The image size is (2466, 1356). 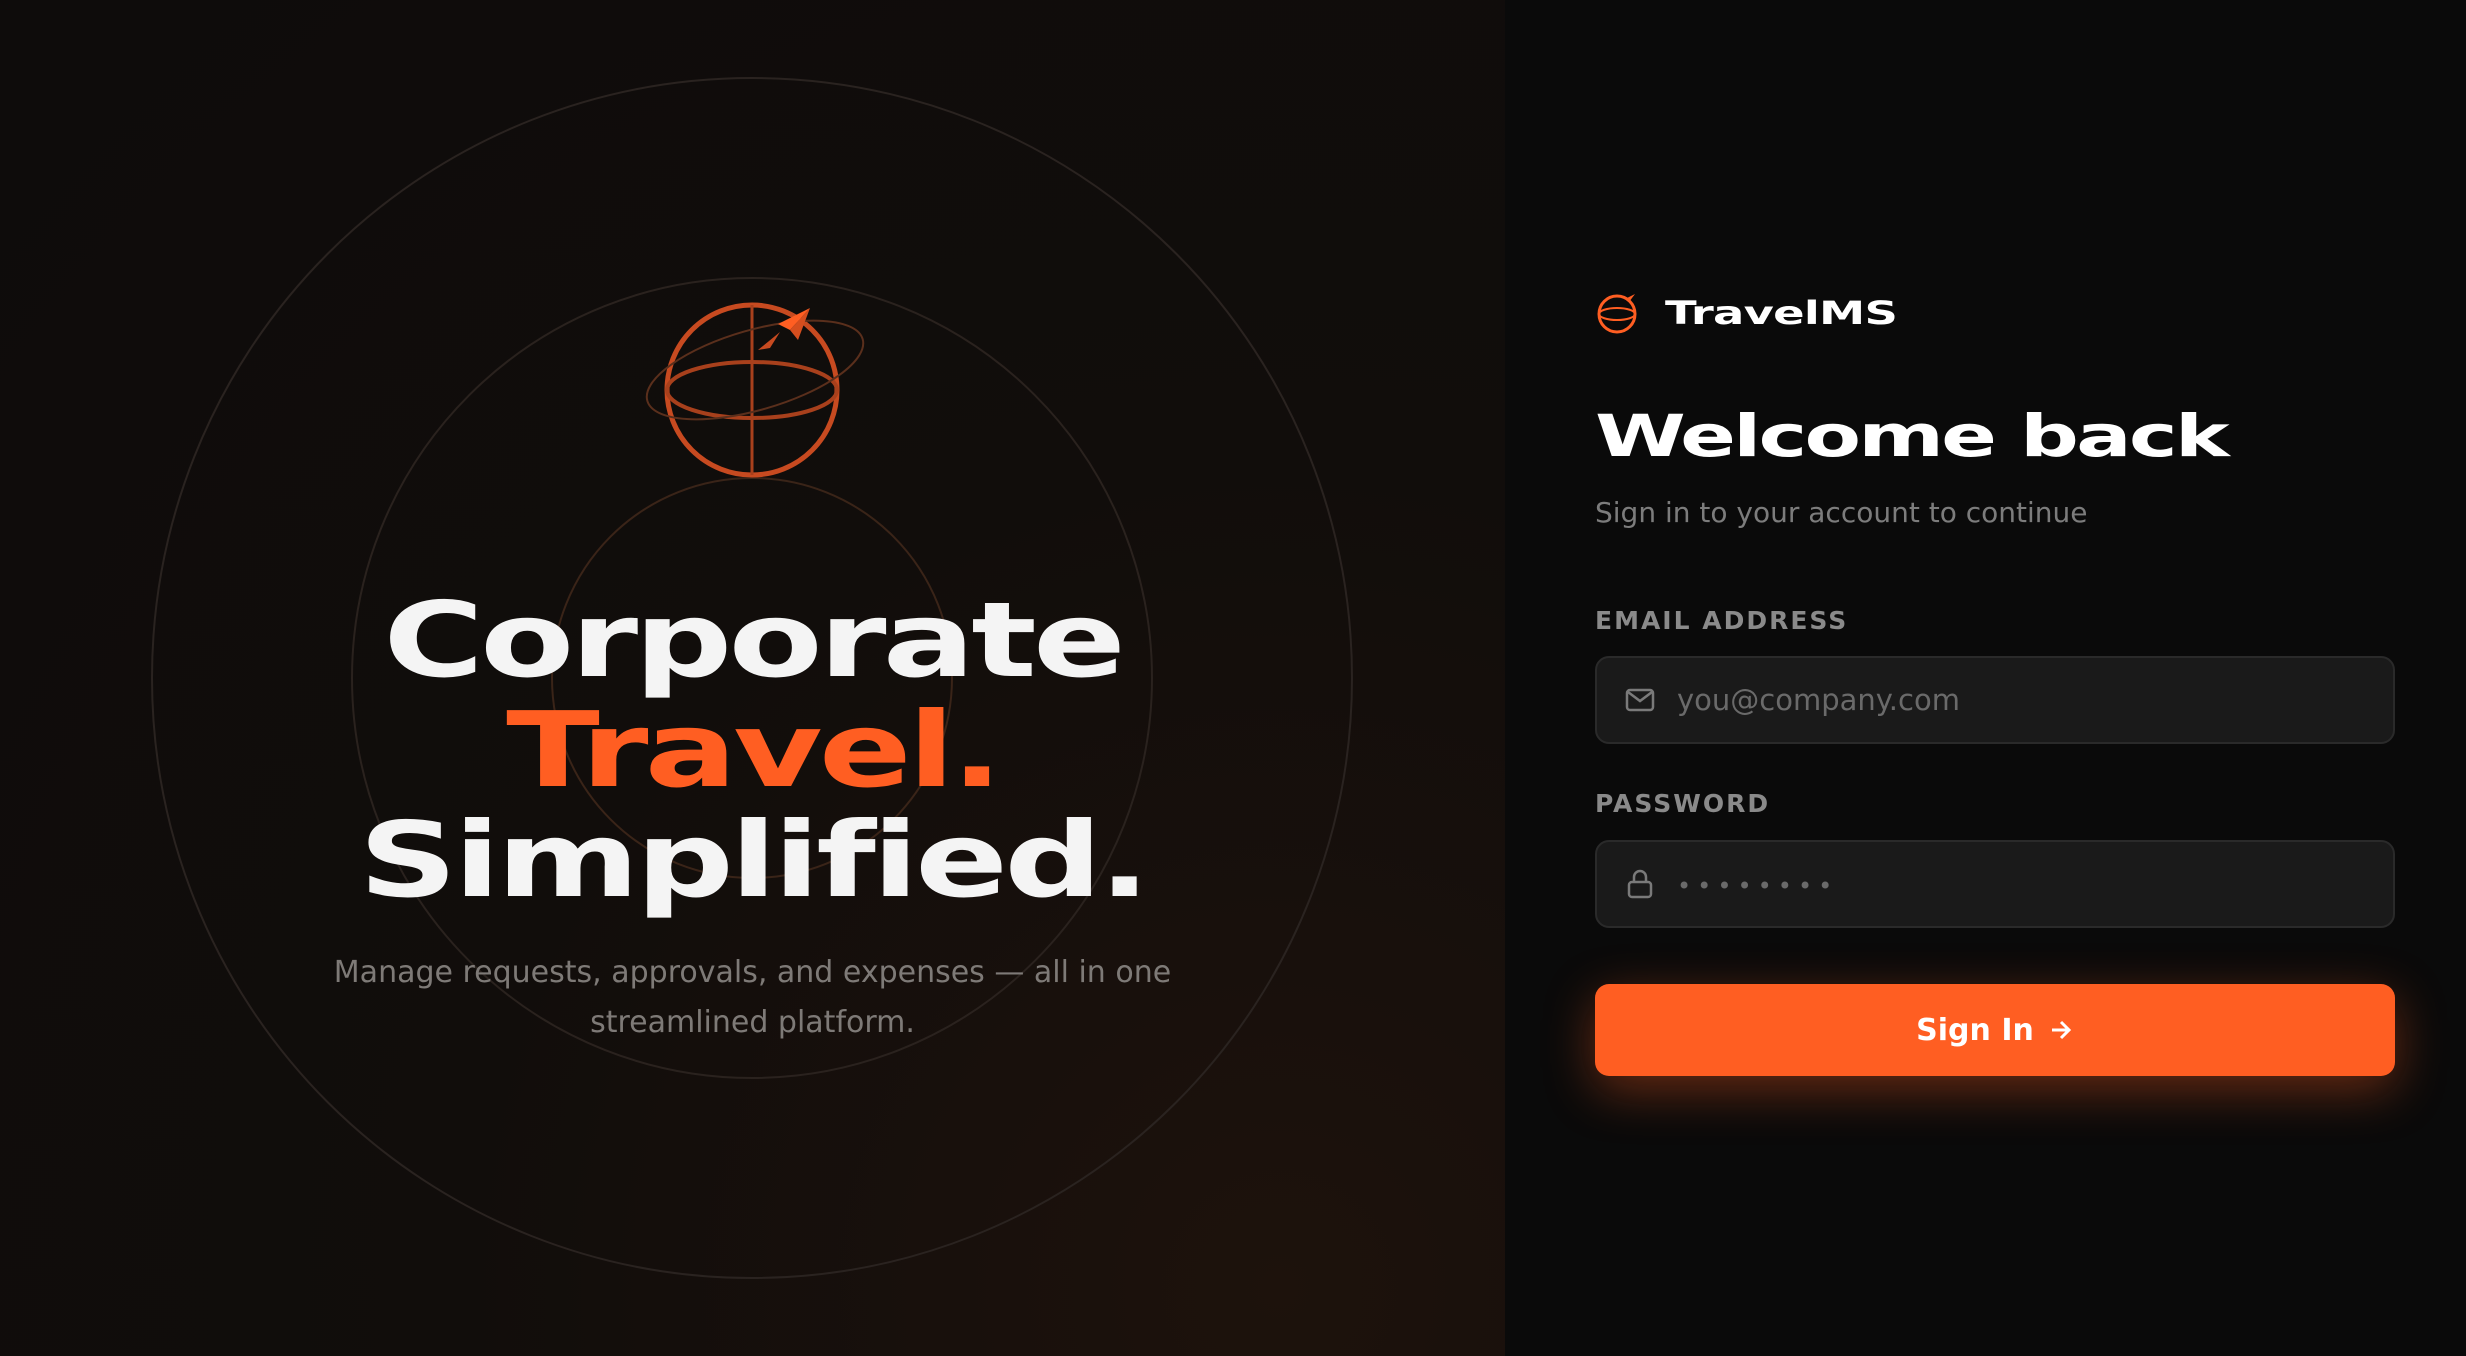 What do you see at coordinates (1640, 884) in the screenshot?
I see `lock-icon` at bounding box center [1640, 884].